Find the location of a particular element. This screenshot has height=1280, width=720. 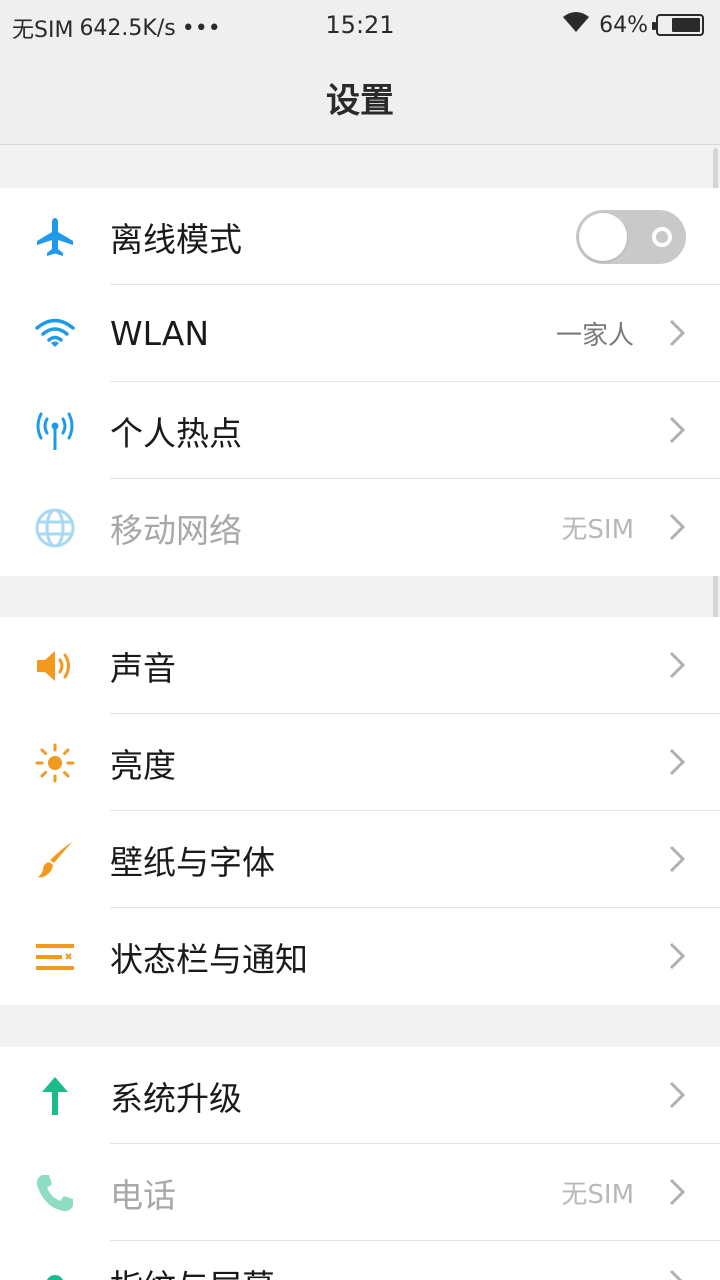

row-airplane-mode: 离线模式 is located at coordinates (360, 236).